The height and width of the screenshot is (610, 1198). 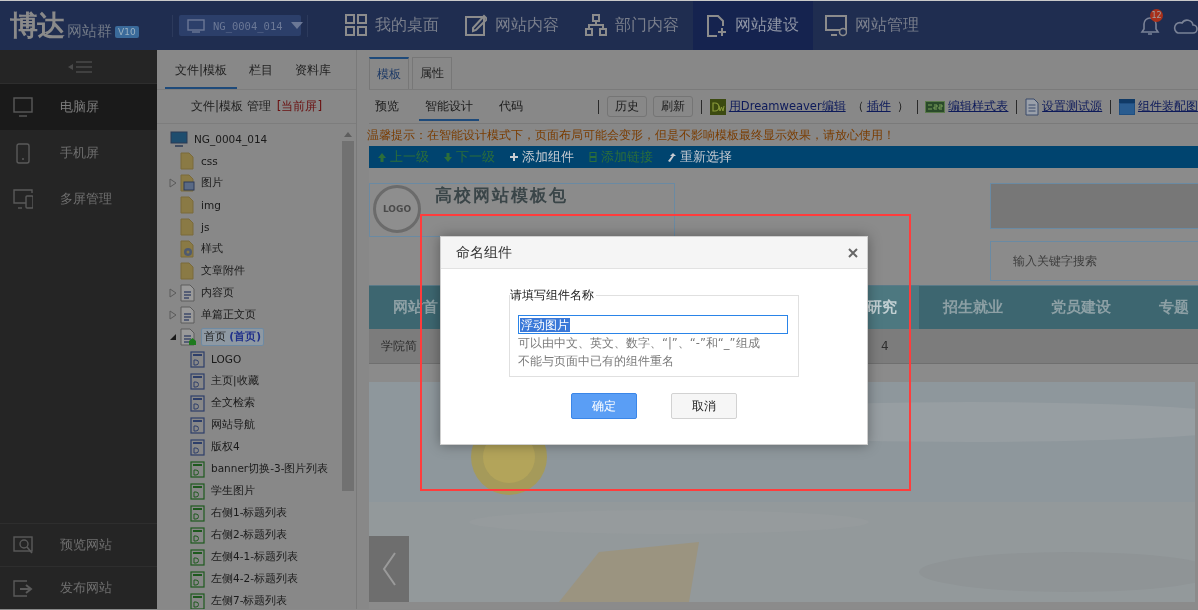 I want to click on image-folder-icon, so click(x=187, y=183).